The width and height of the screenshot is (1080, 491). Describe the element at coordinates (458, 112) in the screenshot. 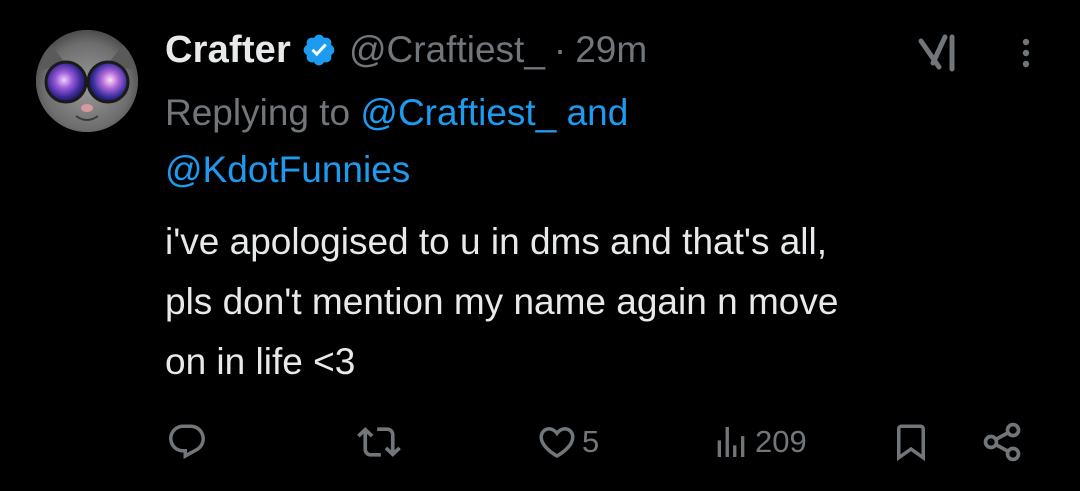

I see `mention-link: @Craftiest_` at that location.